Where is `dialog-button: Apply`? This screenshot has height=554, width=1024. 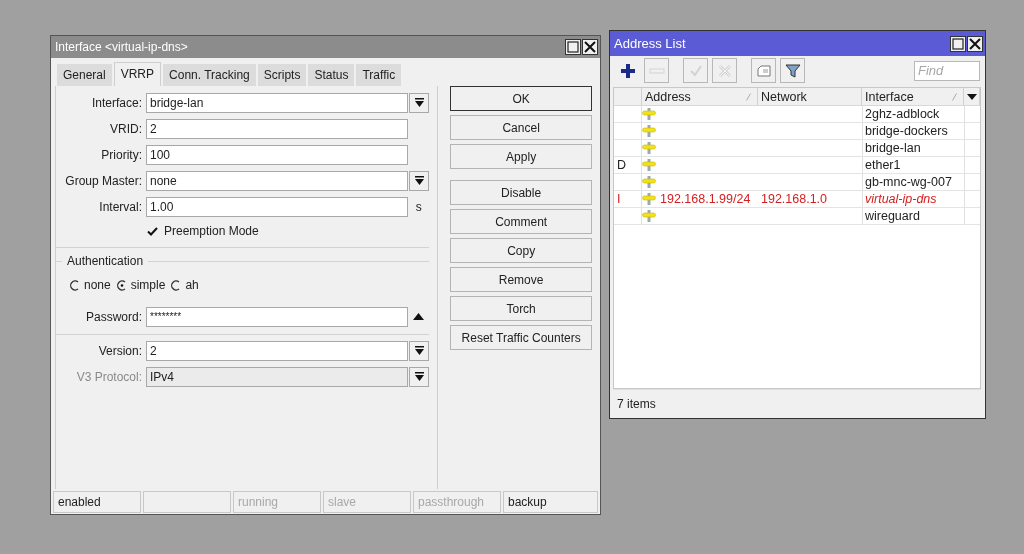 dialog-button: Apply is located at coordinates (521, 156).